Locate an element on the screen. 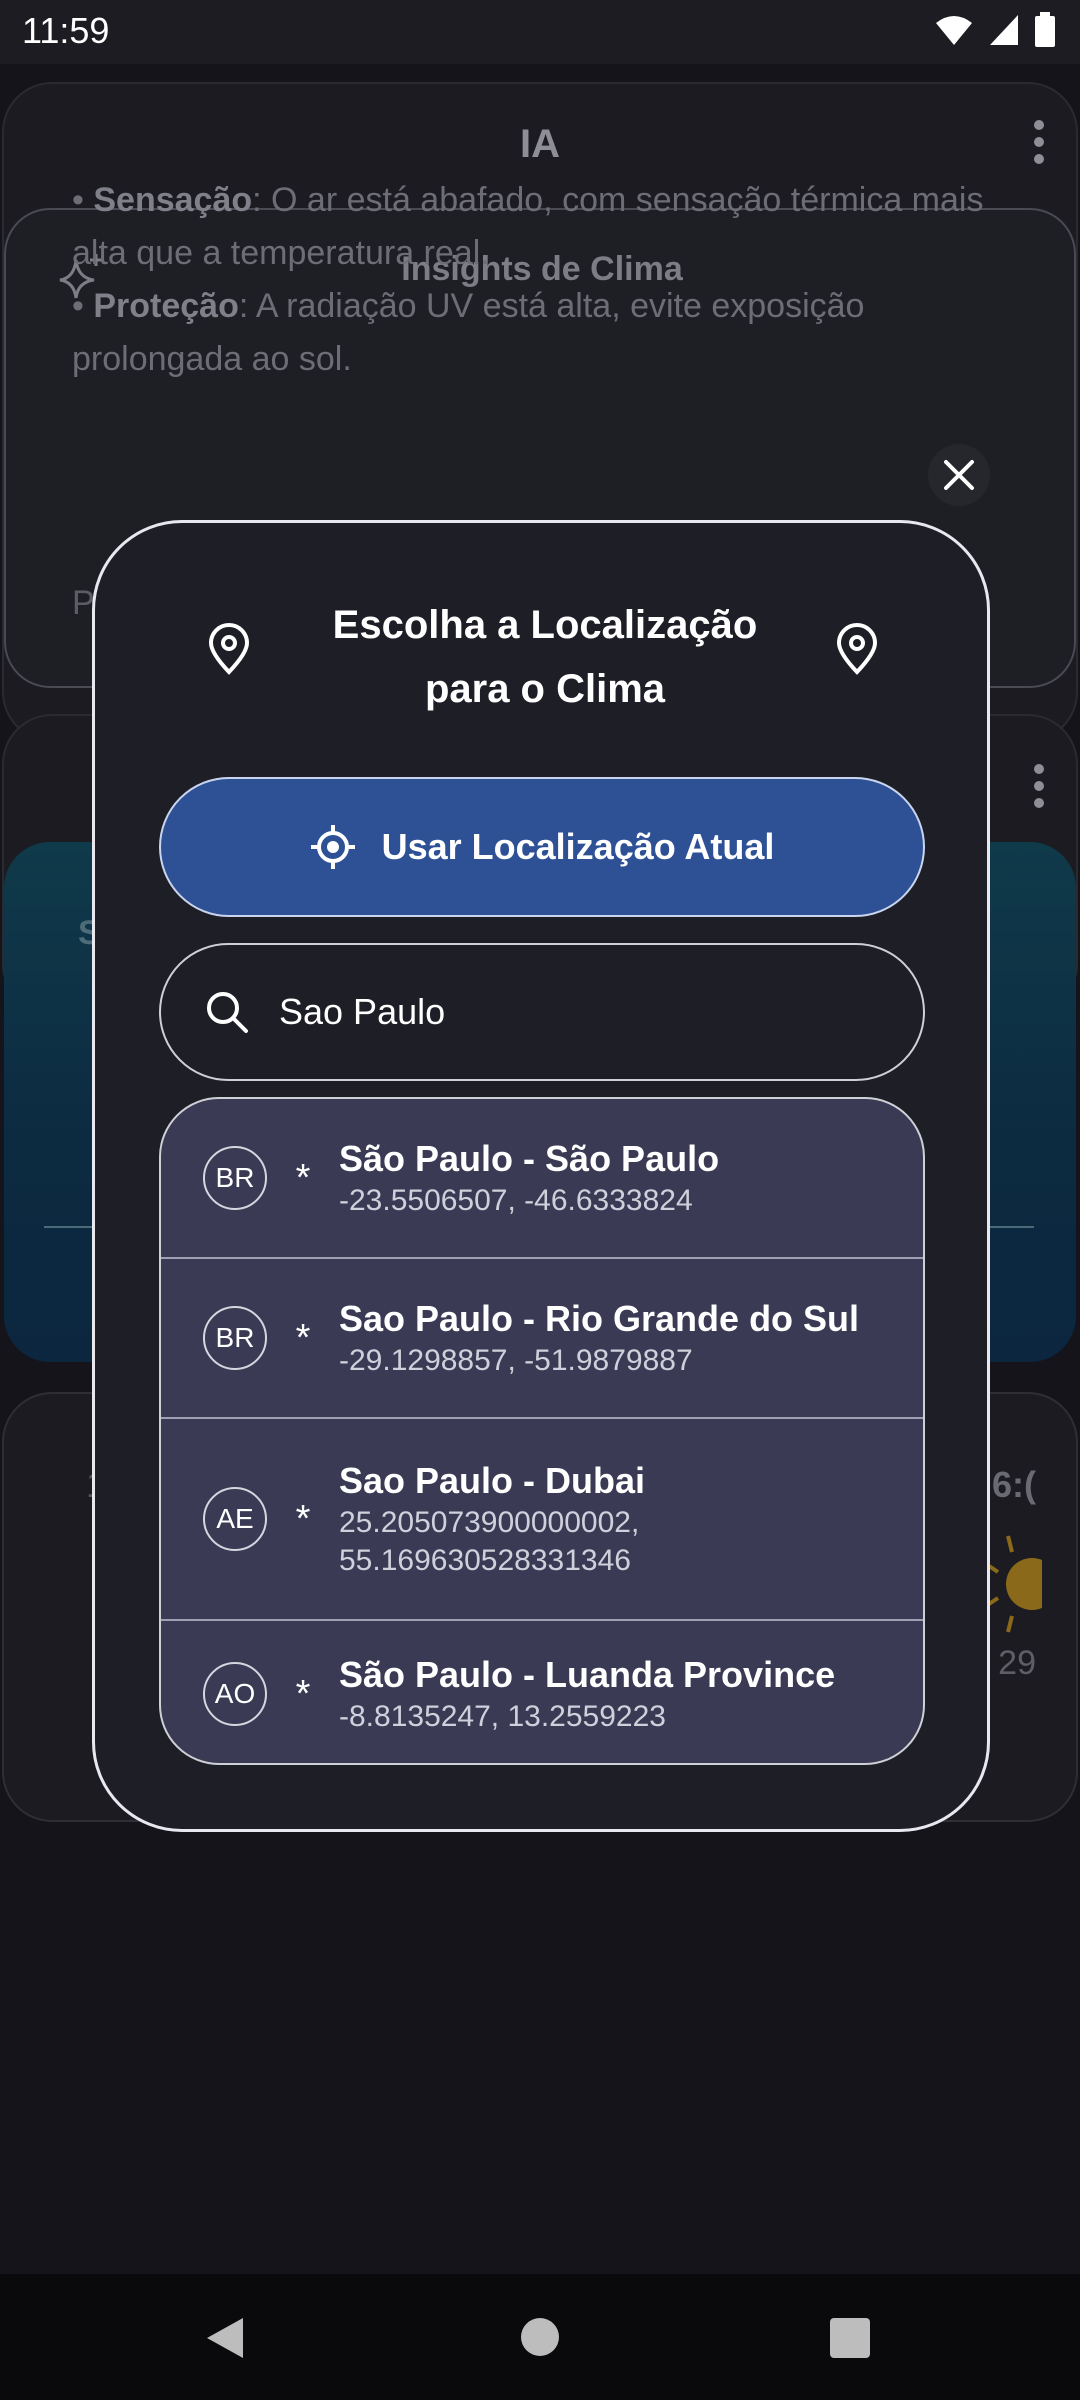 The image size is (1080, 2400). app-title: IA is located at coordinates (540, 144).